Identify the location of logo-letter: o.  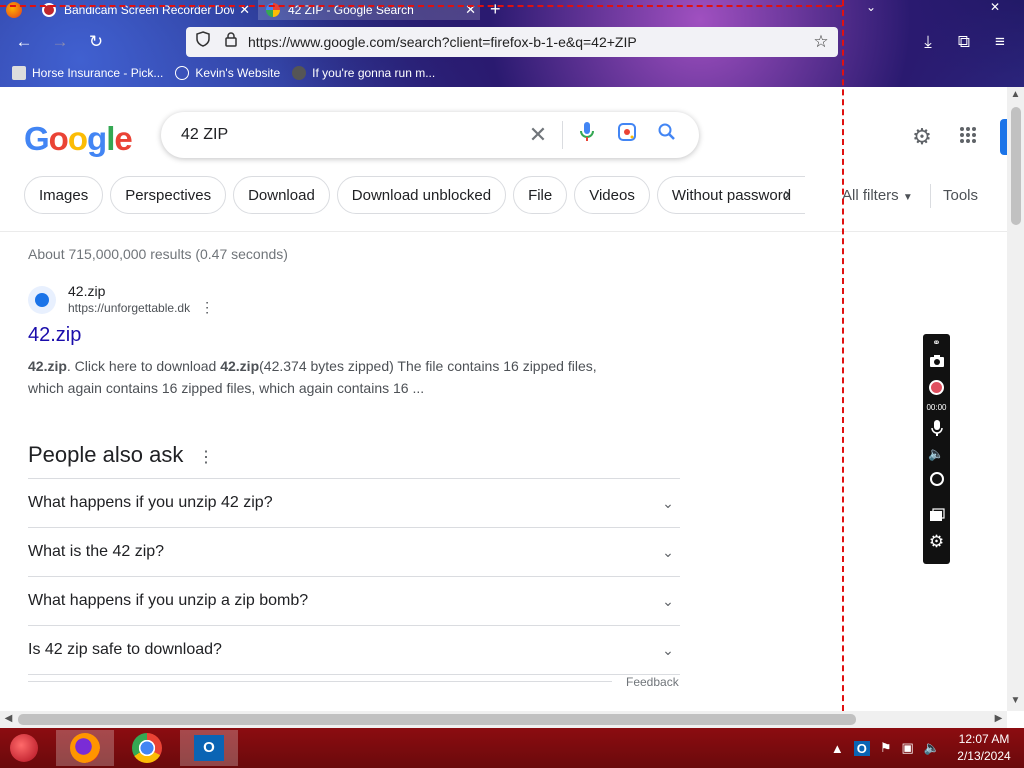
(77, 138).